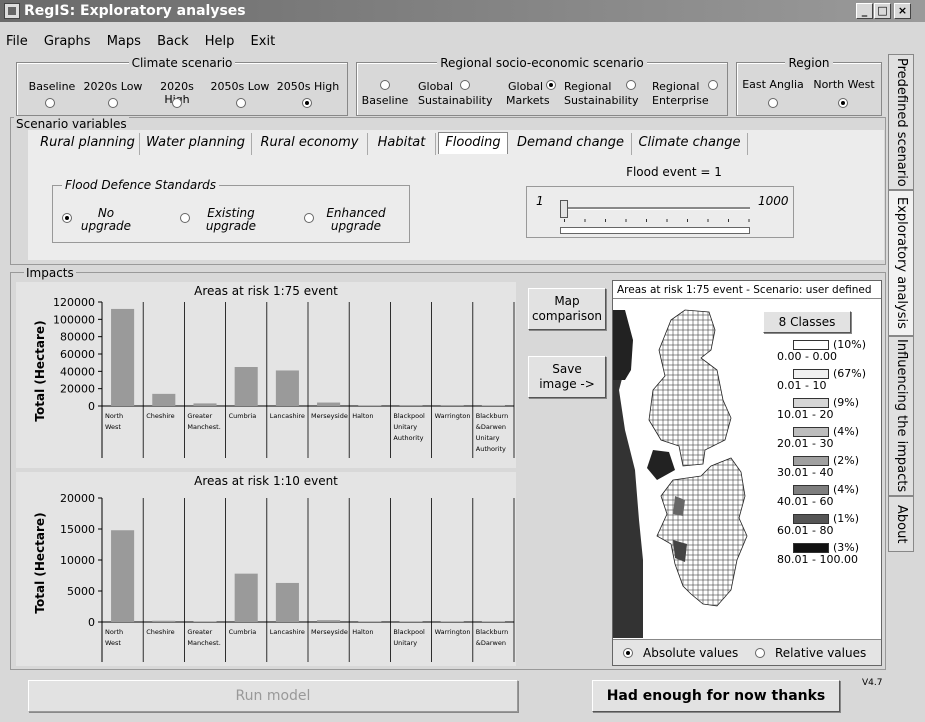 The image size is (925, 722). What do you see at coordinates (564, 209) in the screenshot?
I see `flood-event-slider-thumb` at bounding box center [564, 209].